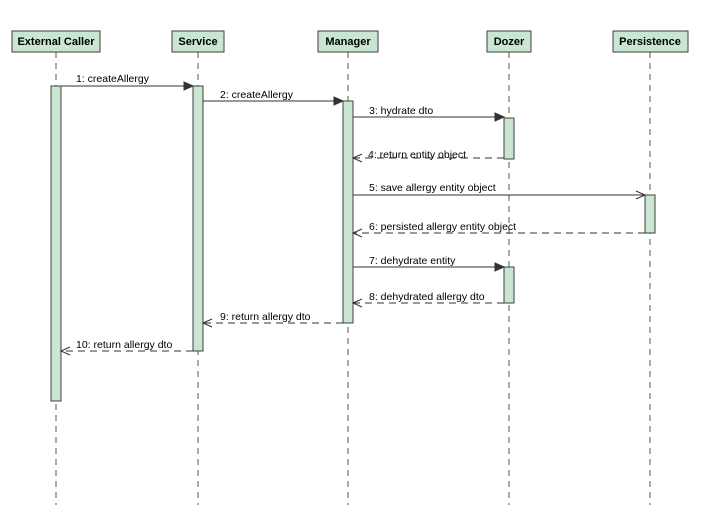 This screenshot has width=706, height=526. I want to click on participant-label: Service, so click(197, 42).